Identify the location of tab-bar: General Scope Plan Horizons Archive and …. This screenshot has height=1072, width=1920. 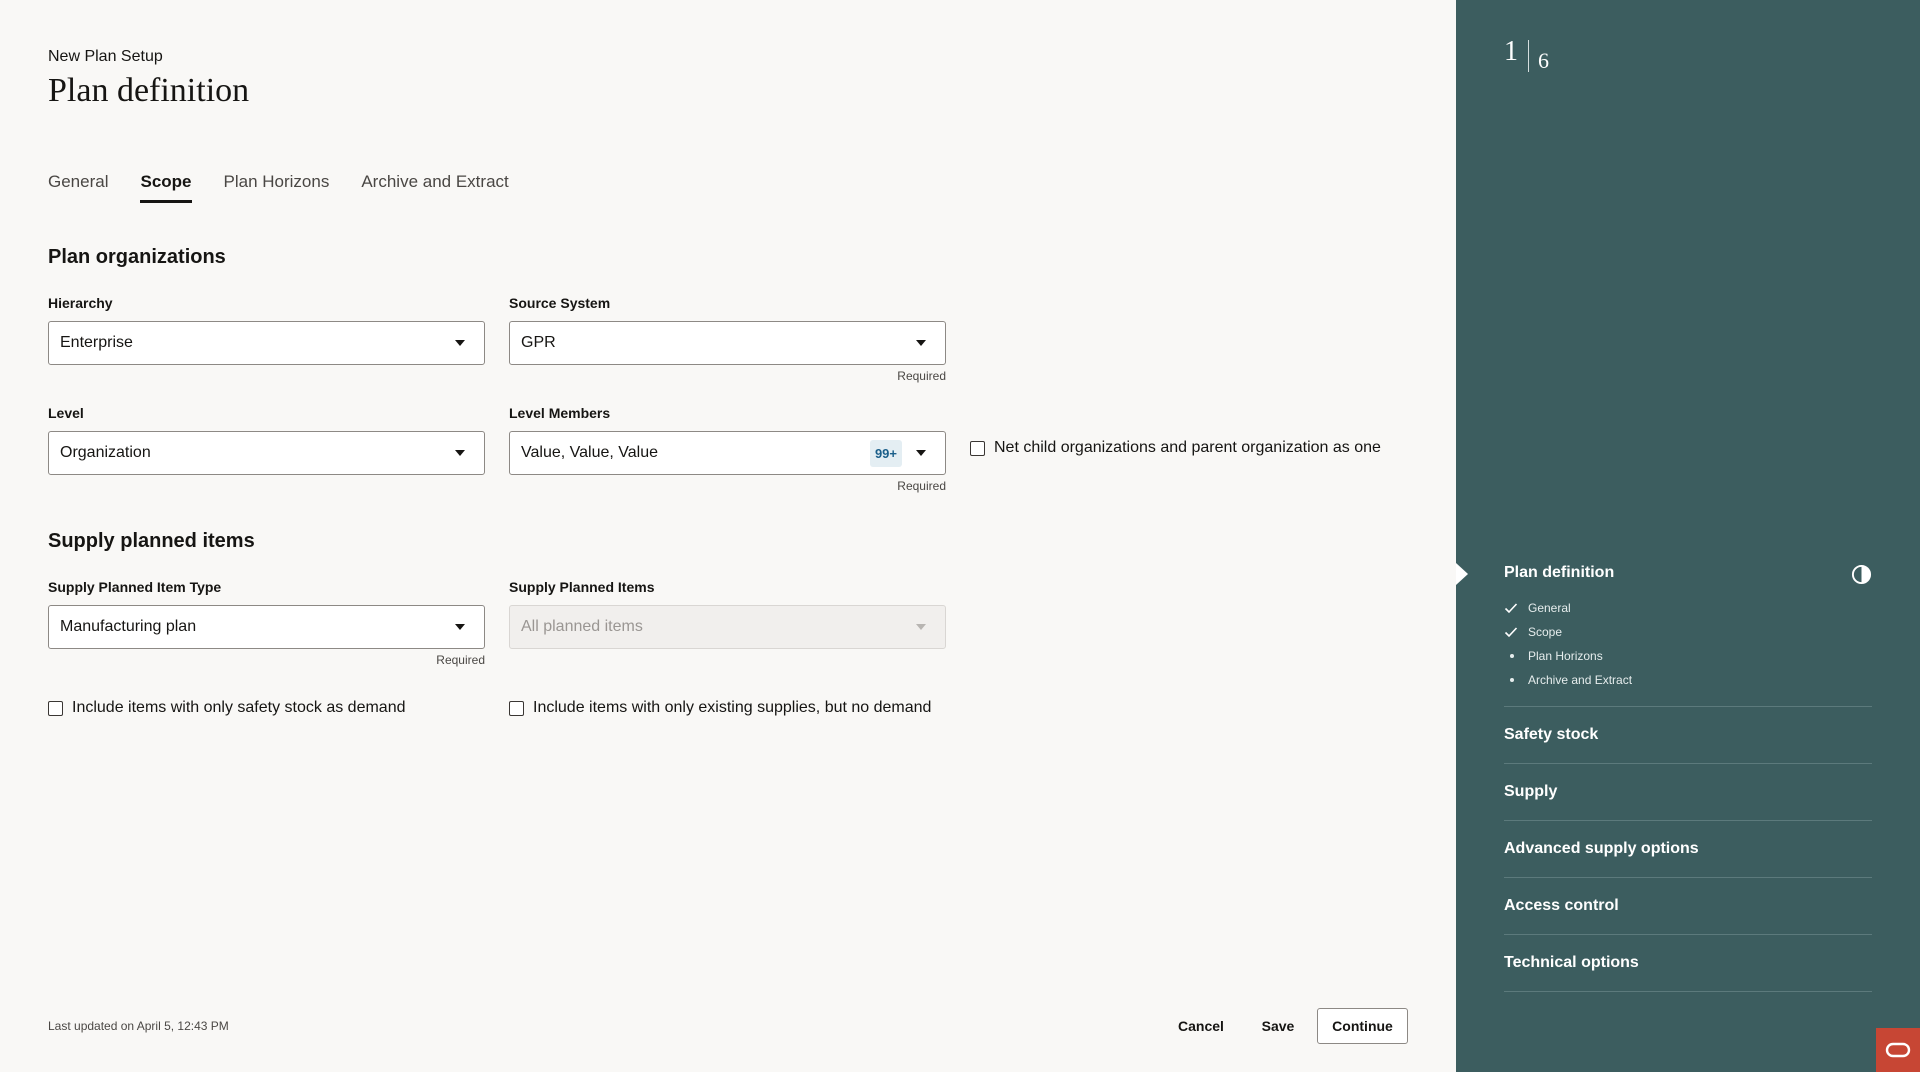
(278, 187).